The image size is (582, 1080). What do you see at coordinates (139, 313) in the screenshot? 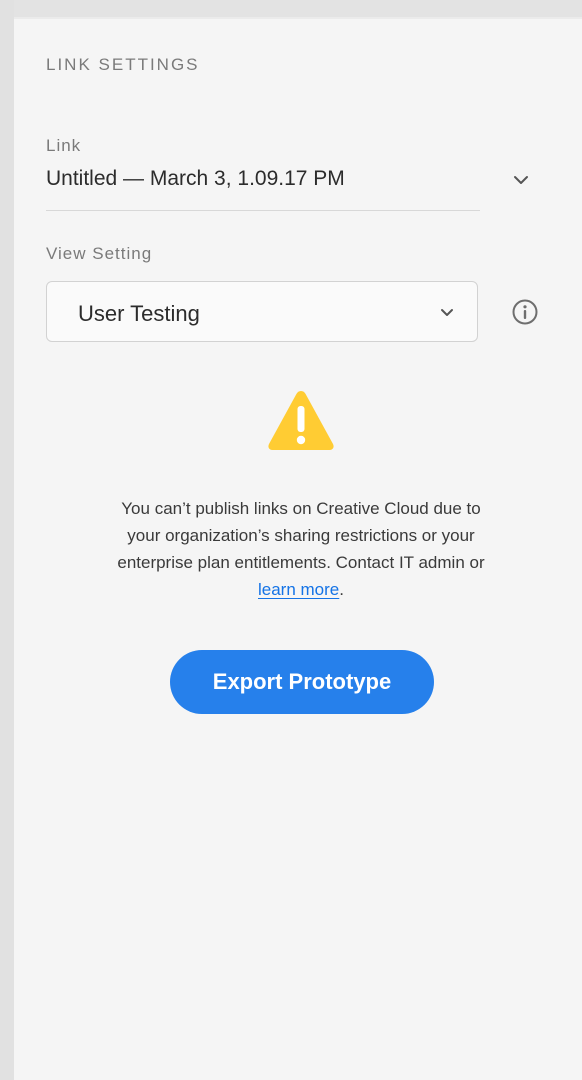
I see `view-setting-value: User Testing` at bounding box center [139, 313].